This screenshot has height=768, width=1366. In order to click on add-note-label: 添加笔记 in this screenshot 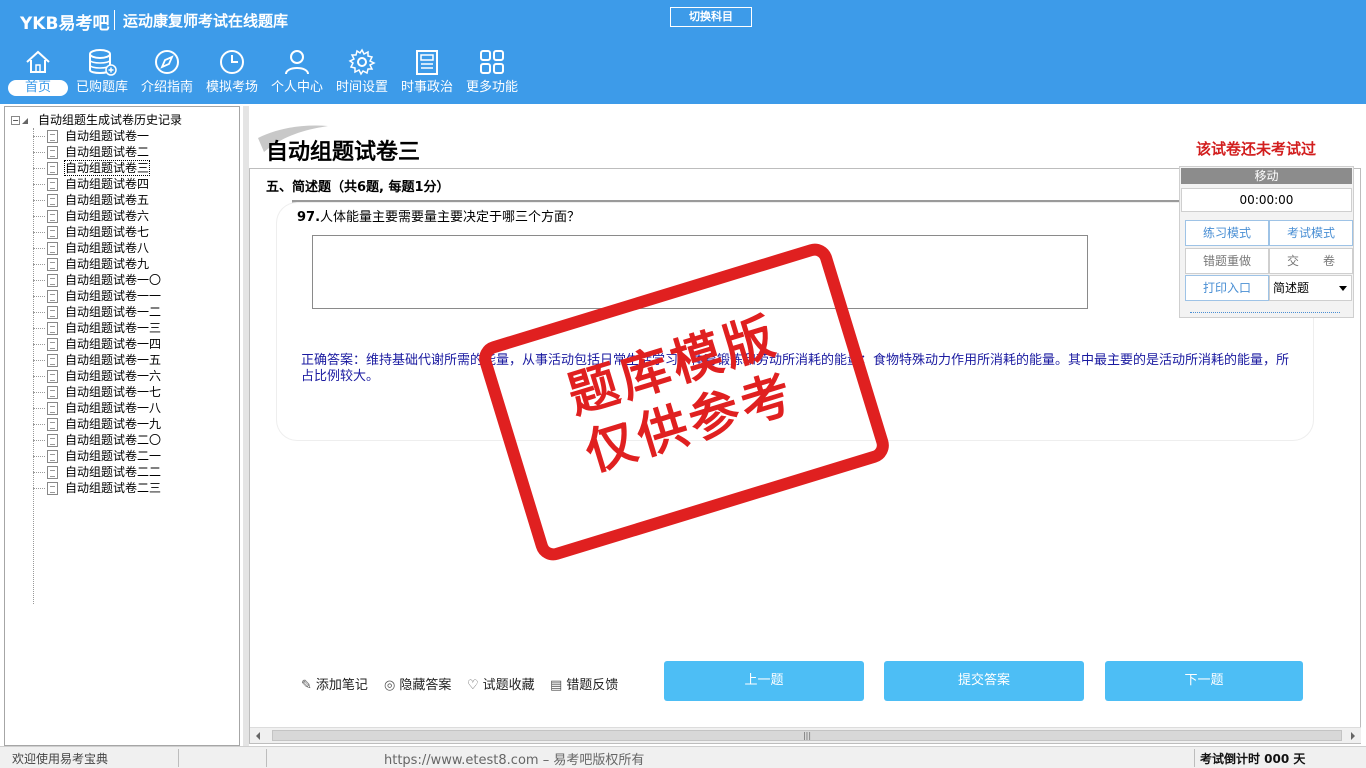, I will do `click(341, 685)`.